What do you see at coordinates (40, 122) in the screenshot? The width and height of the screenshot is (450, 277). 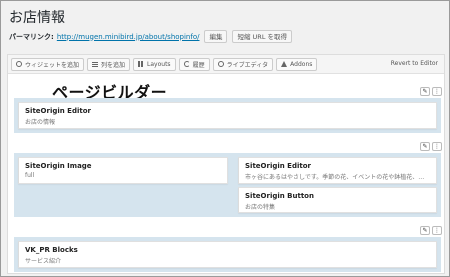 I see `widget-description: お店の情報` at bounding box center [40, 122].